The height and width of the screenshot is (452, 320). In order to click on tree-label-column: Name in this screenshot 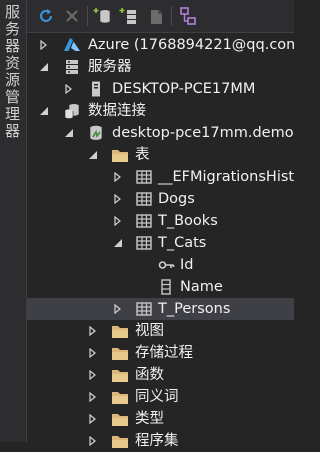, I will do `click(201, 287)`.